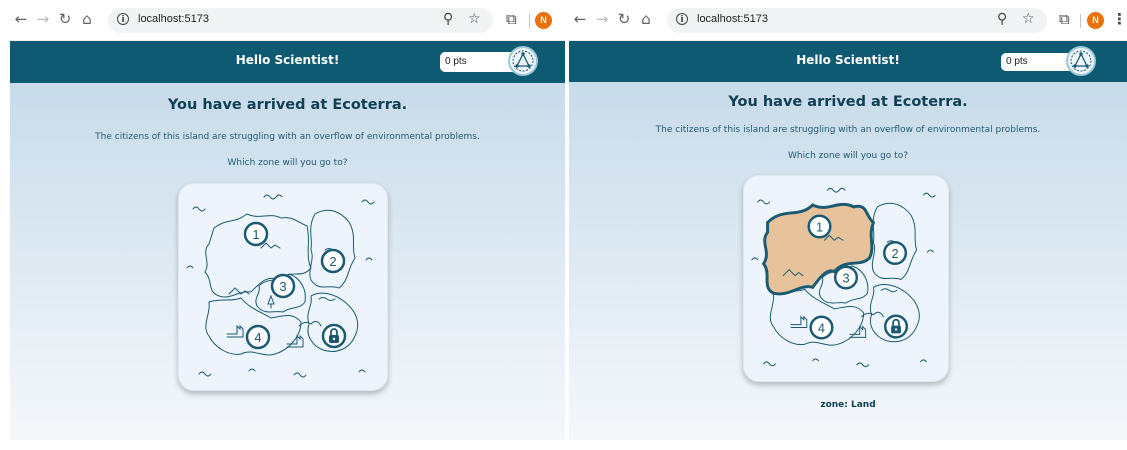 The height and width of the screenshot is (450, 1127). Describe the element at coordinates (1119, 19) in the screenshot. I see `menu-icon: ⋮` at that location.